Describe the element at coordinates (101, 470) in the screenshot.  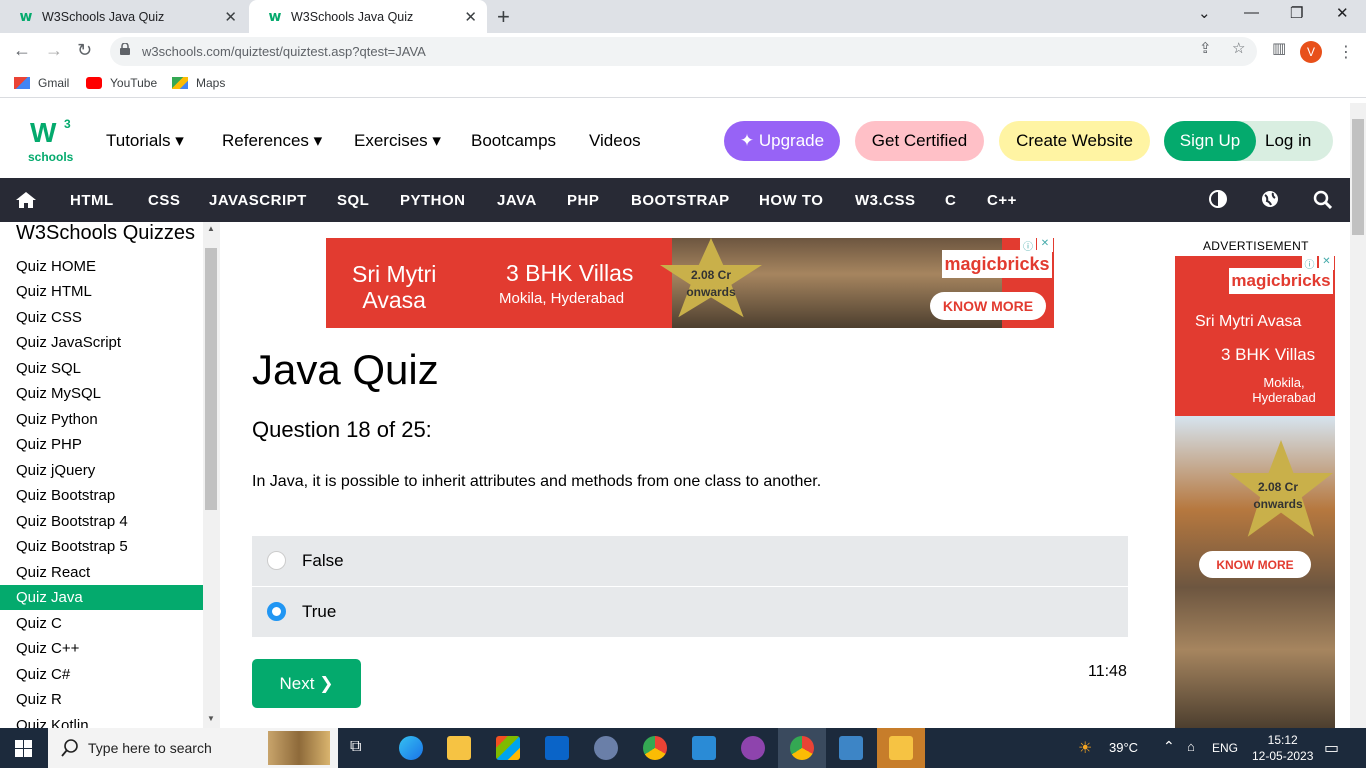
I see `sidebar-item-quiz-jquery: Quiz jQuery` at that location.